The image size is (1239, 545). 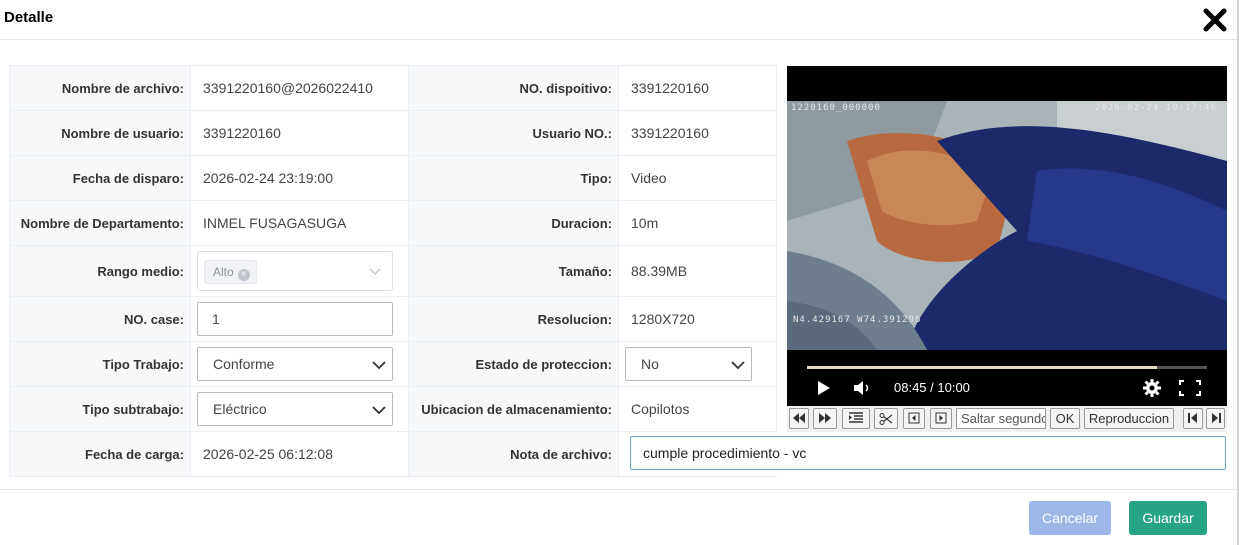 What do you see at coordinates (513, 271) in the screenshot?
I see `size-label: Tamaño:` at bounding box center [513, 271].